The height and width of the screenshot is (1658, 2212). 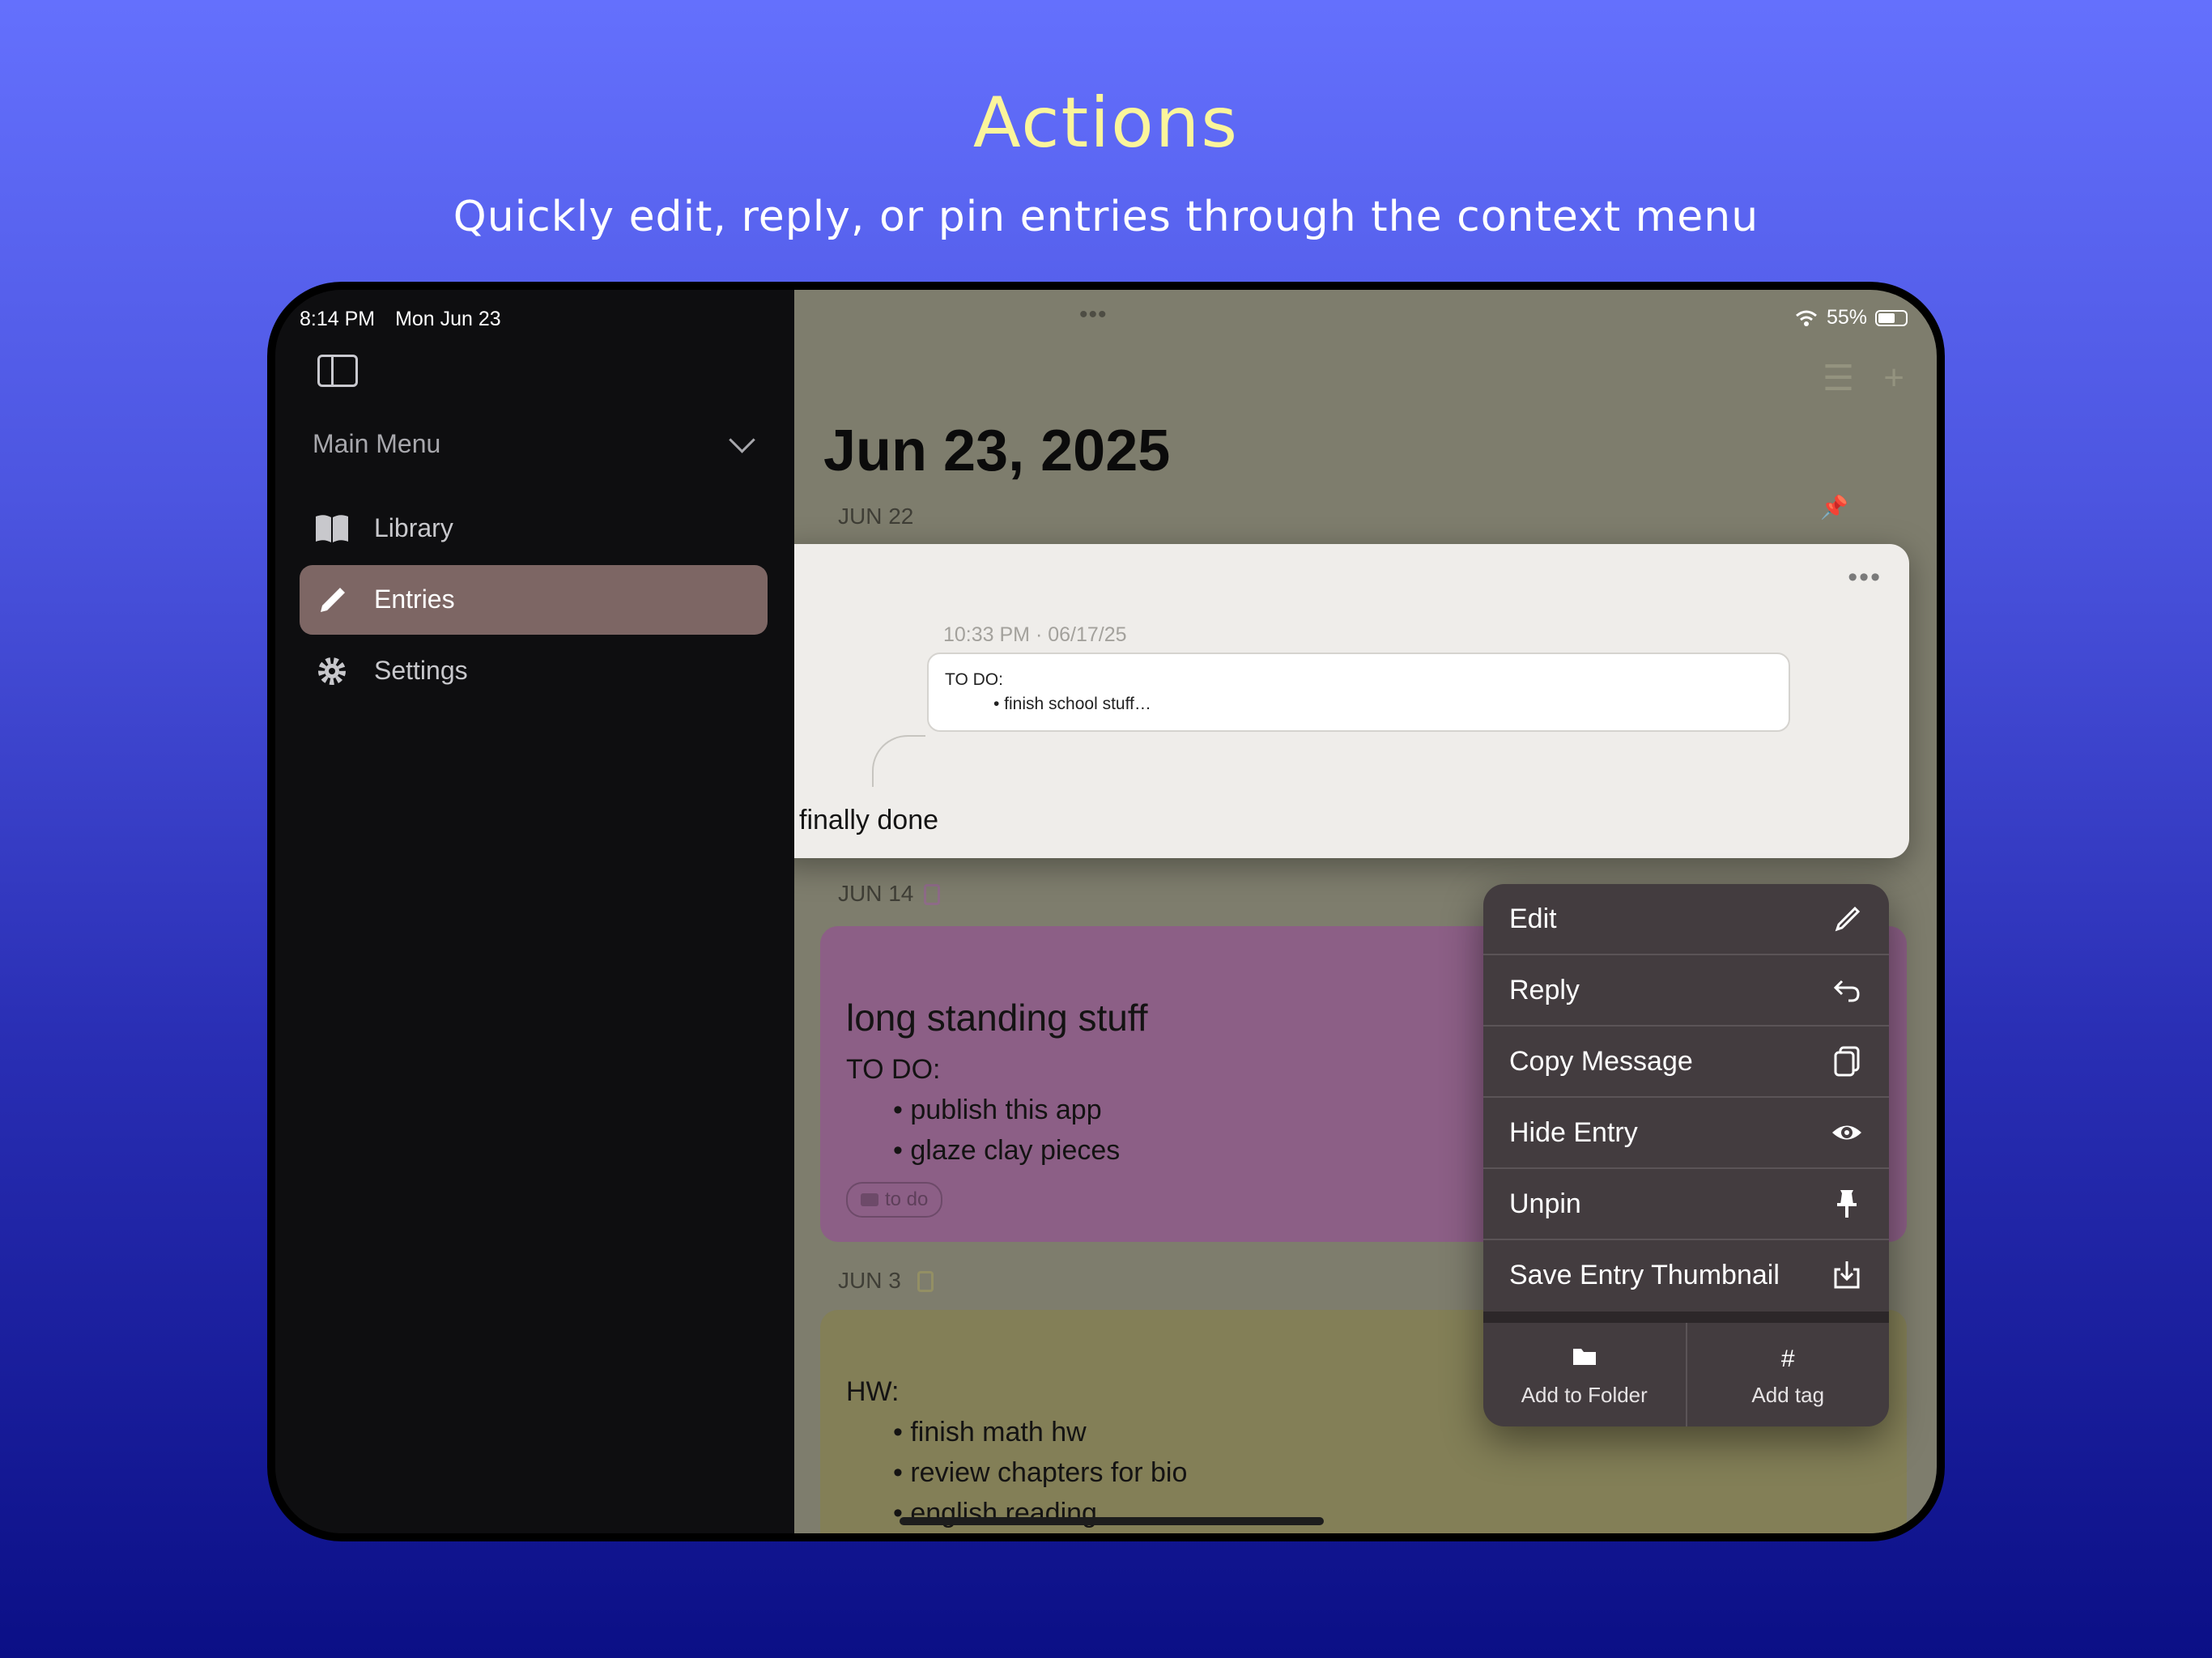 I want to click on add-icon: +, so click(x=1894, y=378).